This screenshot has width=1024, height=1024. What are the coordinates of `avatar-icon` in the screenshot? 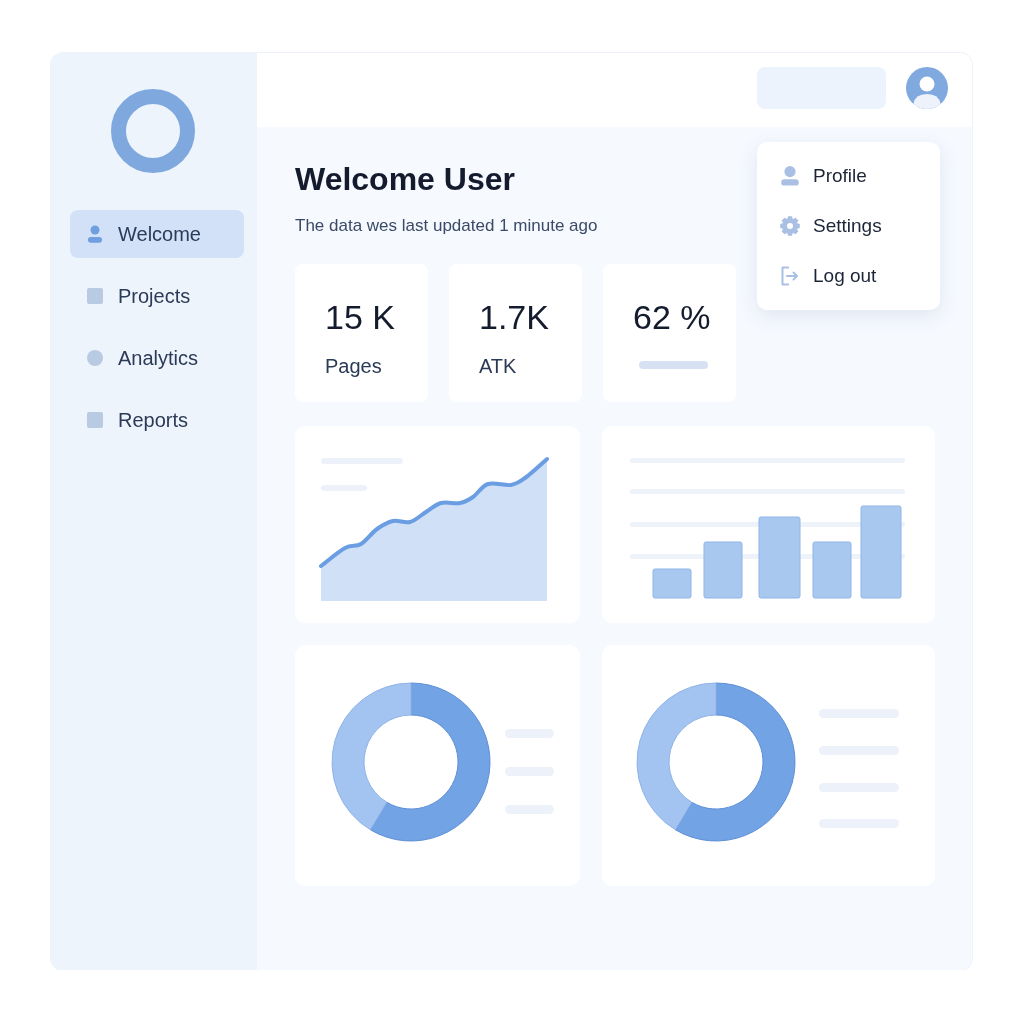 It's located at (927, 88).